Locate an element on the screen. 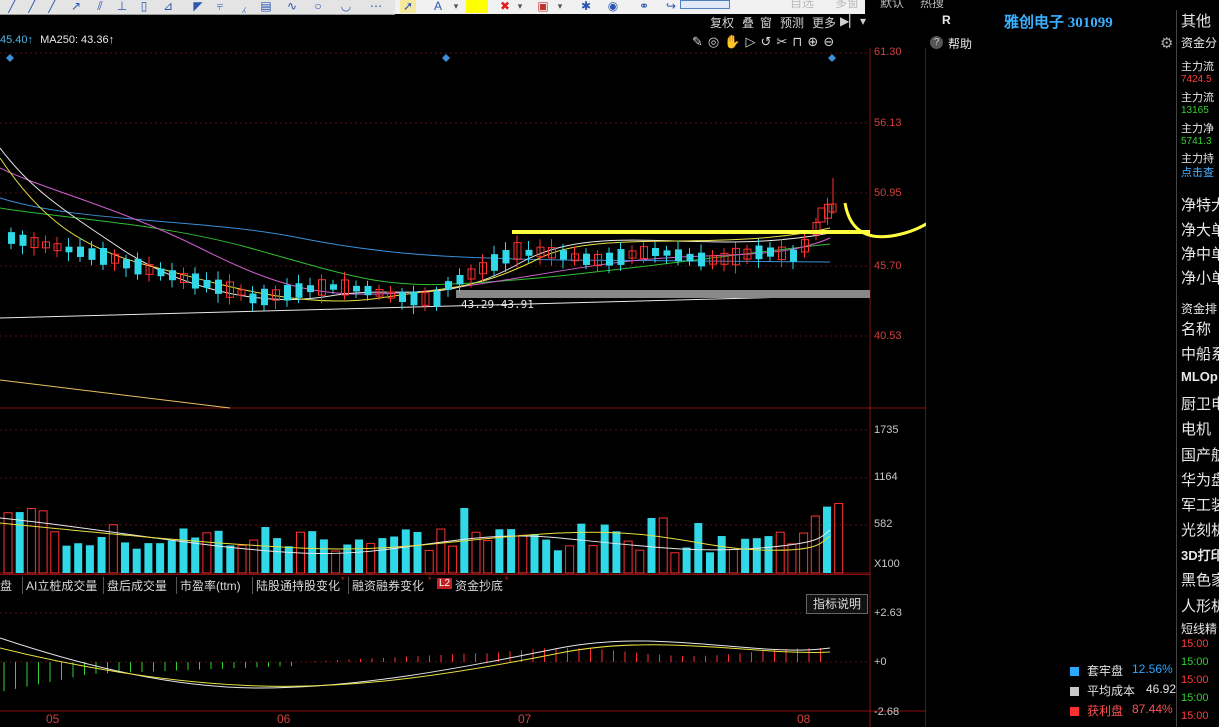  tab-indicator: 盘 is located at coordinates (6, 585).